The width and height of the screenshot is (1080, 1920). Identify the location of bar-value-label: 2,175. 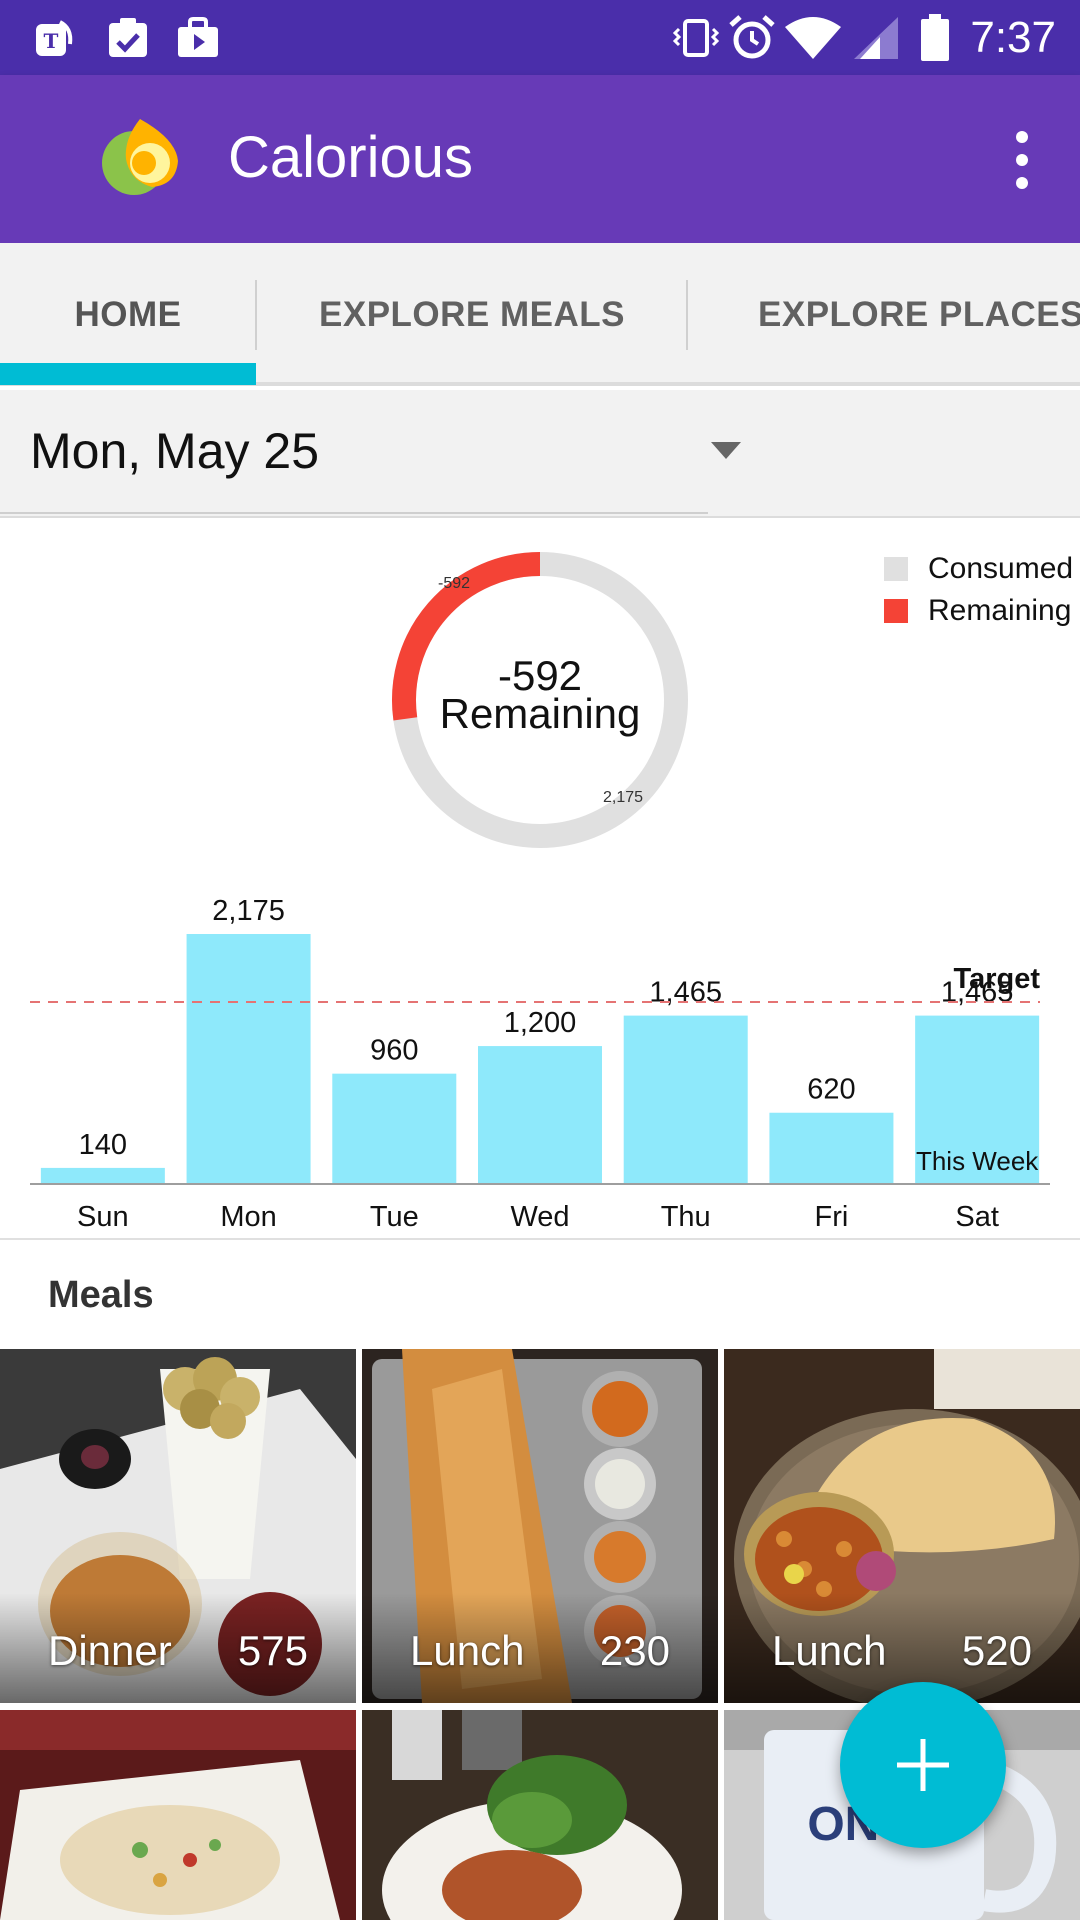
(248, 911).